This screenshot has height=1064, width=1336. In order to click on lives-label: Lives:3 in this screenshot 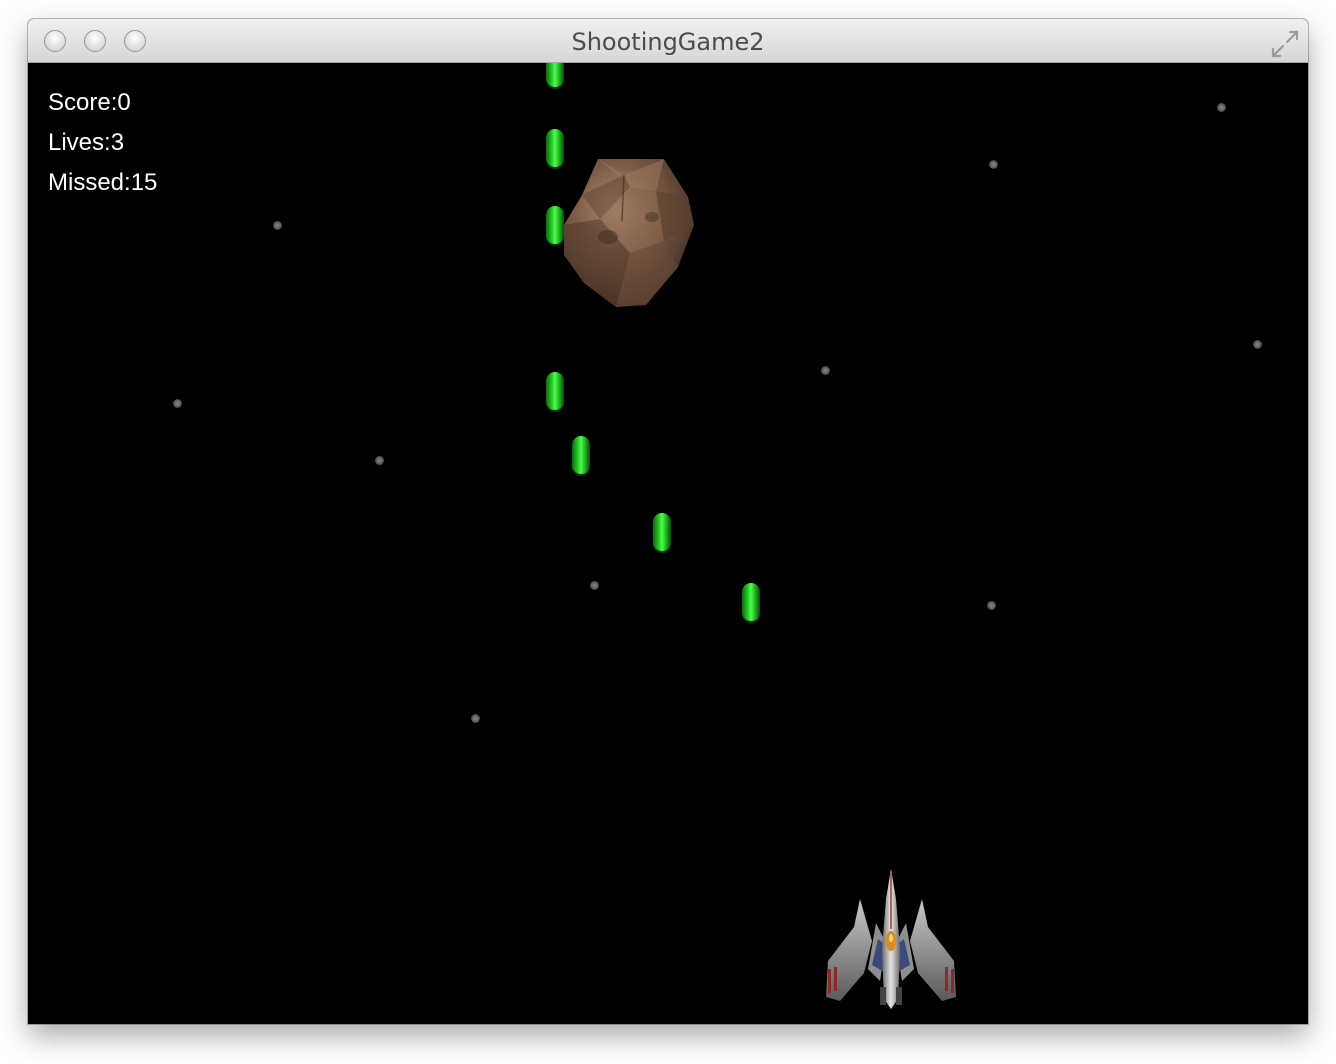, I will do `click(86, 142)`.